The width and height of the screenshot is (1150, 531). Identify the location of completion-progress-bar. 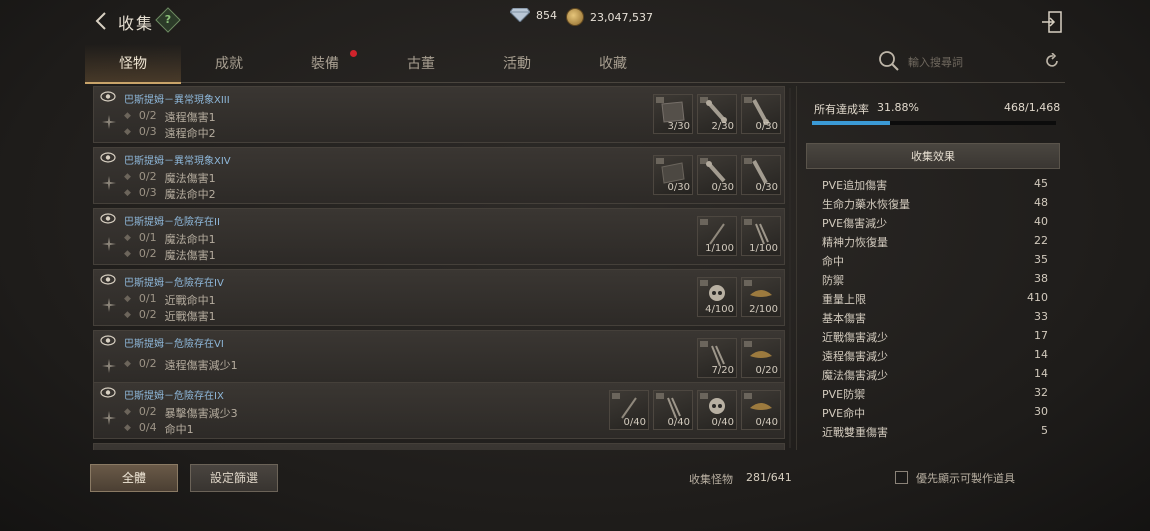
(934, 123).